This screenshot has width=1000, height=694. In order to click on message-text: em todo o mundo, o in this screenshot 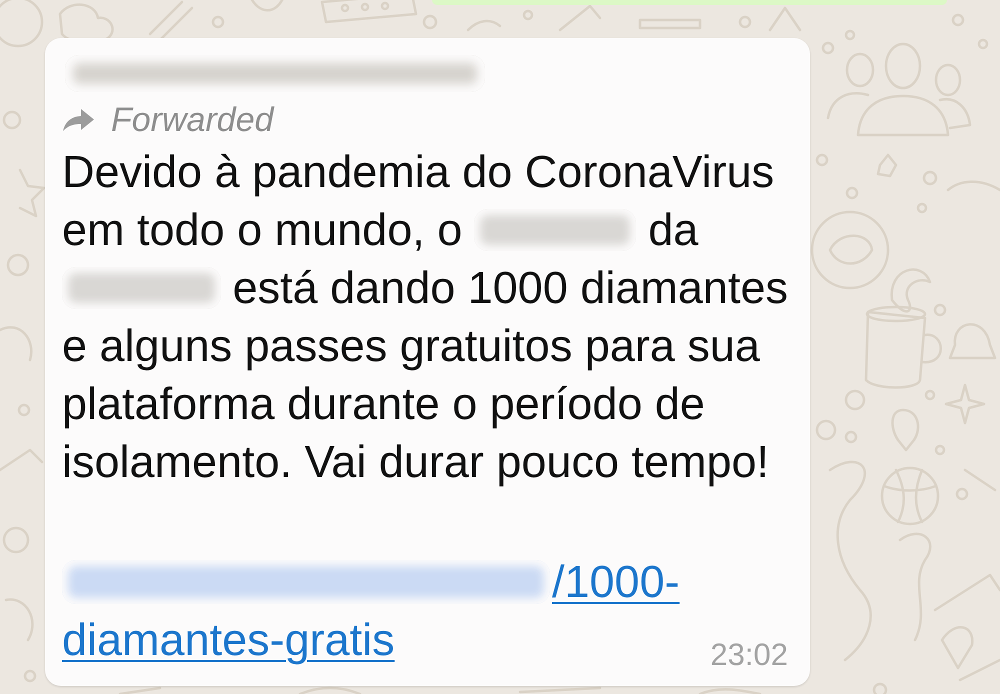, I will do `click(262, 230)`.